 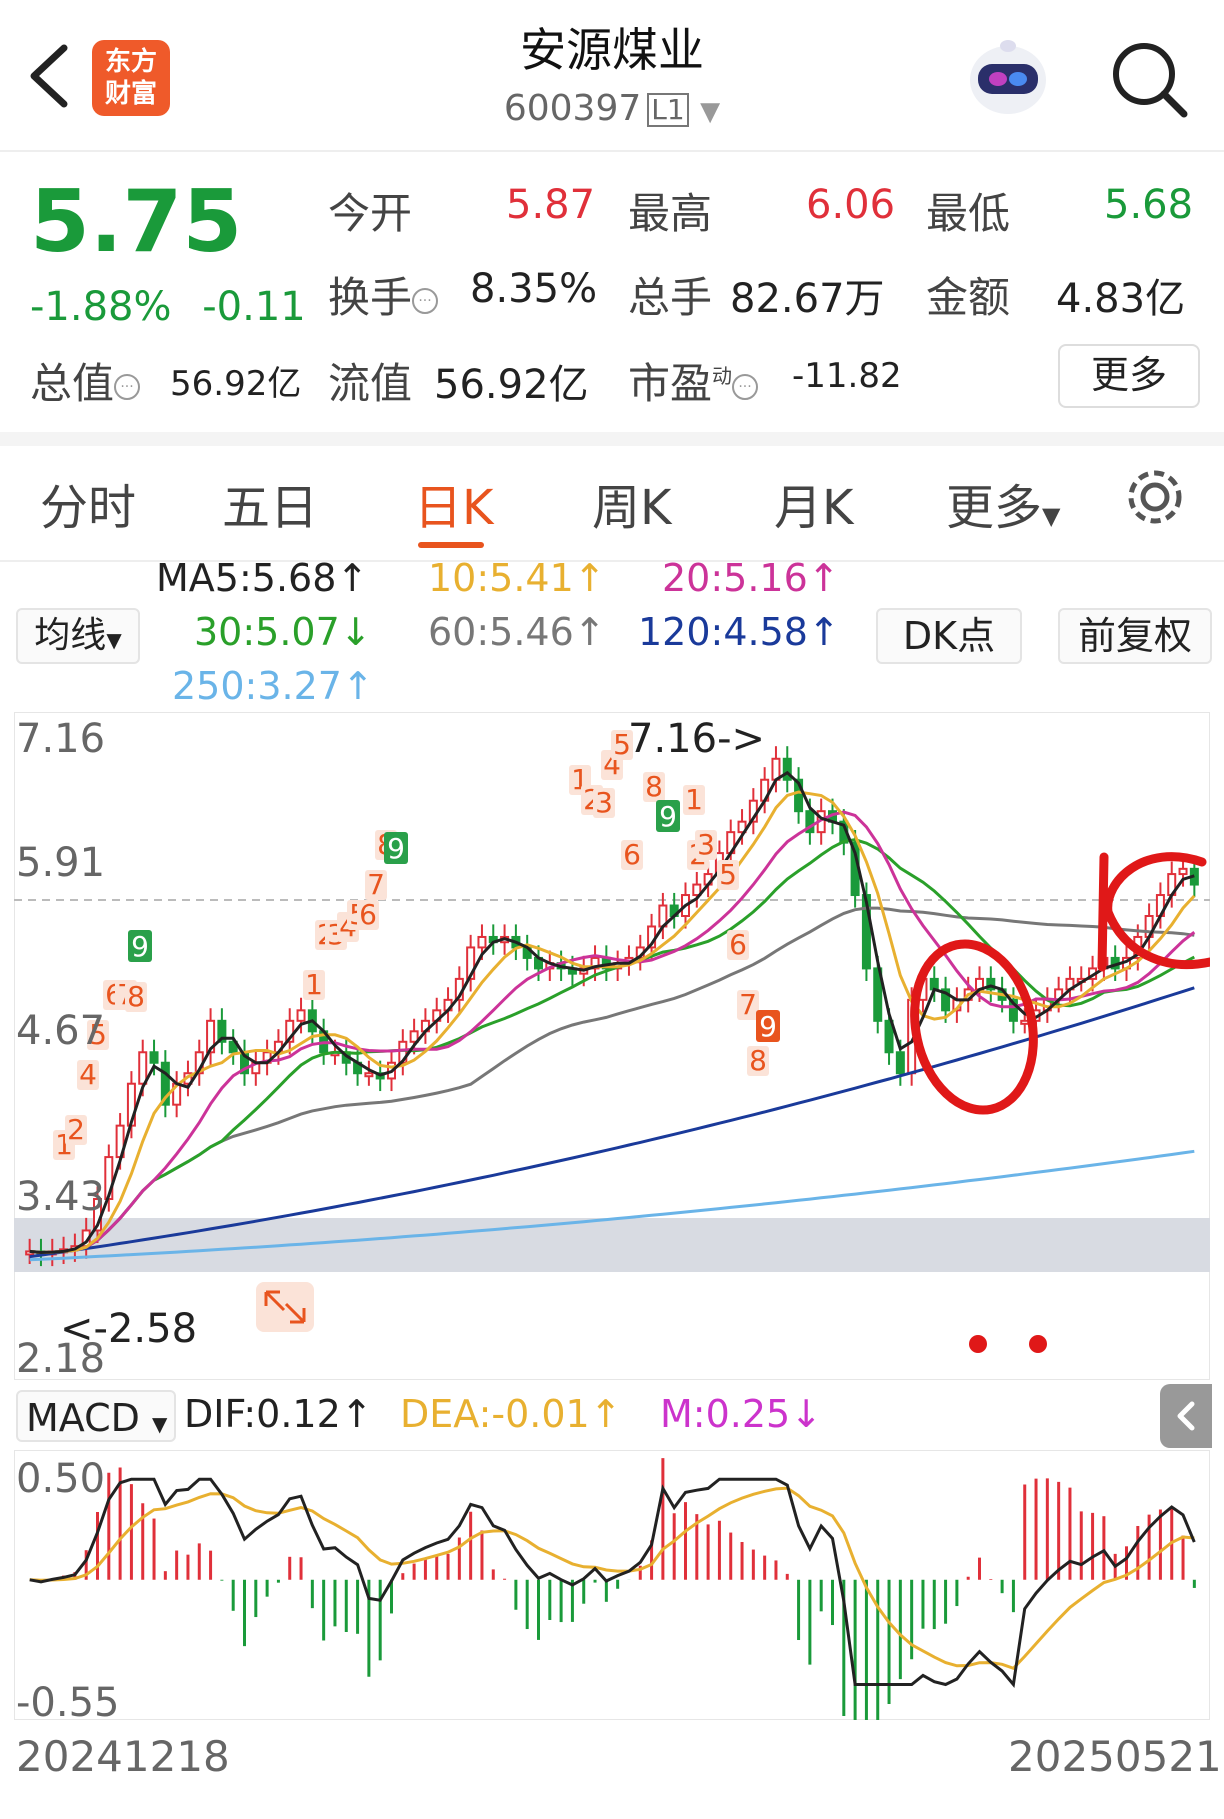 What do you see at coordinates (668, 110) in the screenshot?
I see `level-badge: L1` at bounding box center [668, 110].